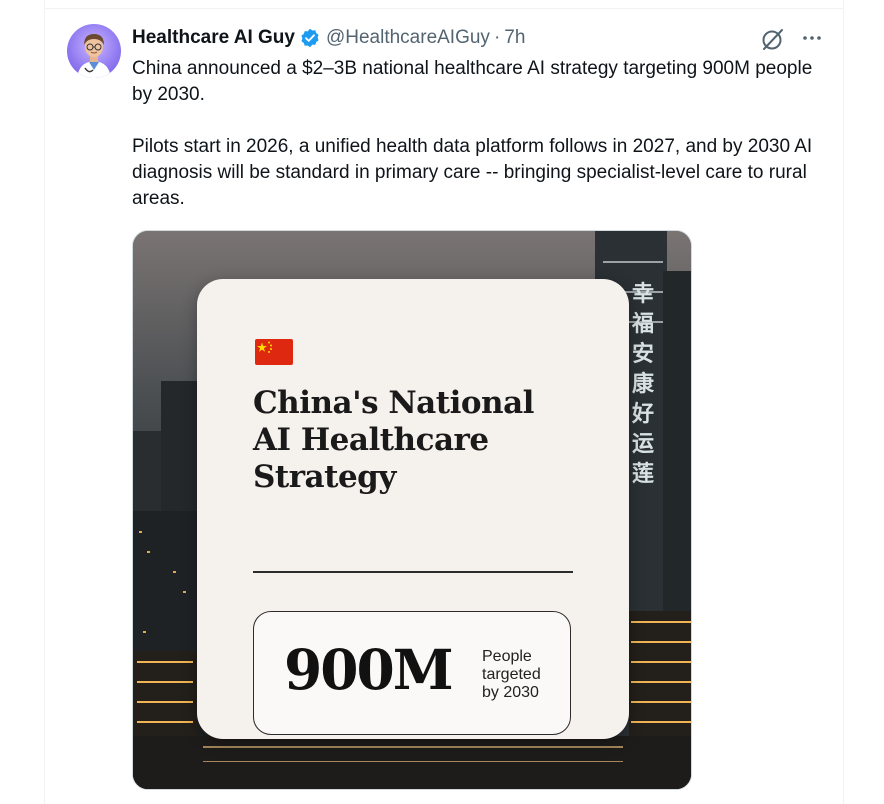  What do you see at coordinates (413, 572) in the screenshot?
I see `card-divider` at bounding box center [413, 572].